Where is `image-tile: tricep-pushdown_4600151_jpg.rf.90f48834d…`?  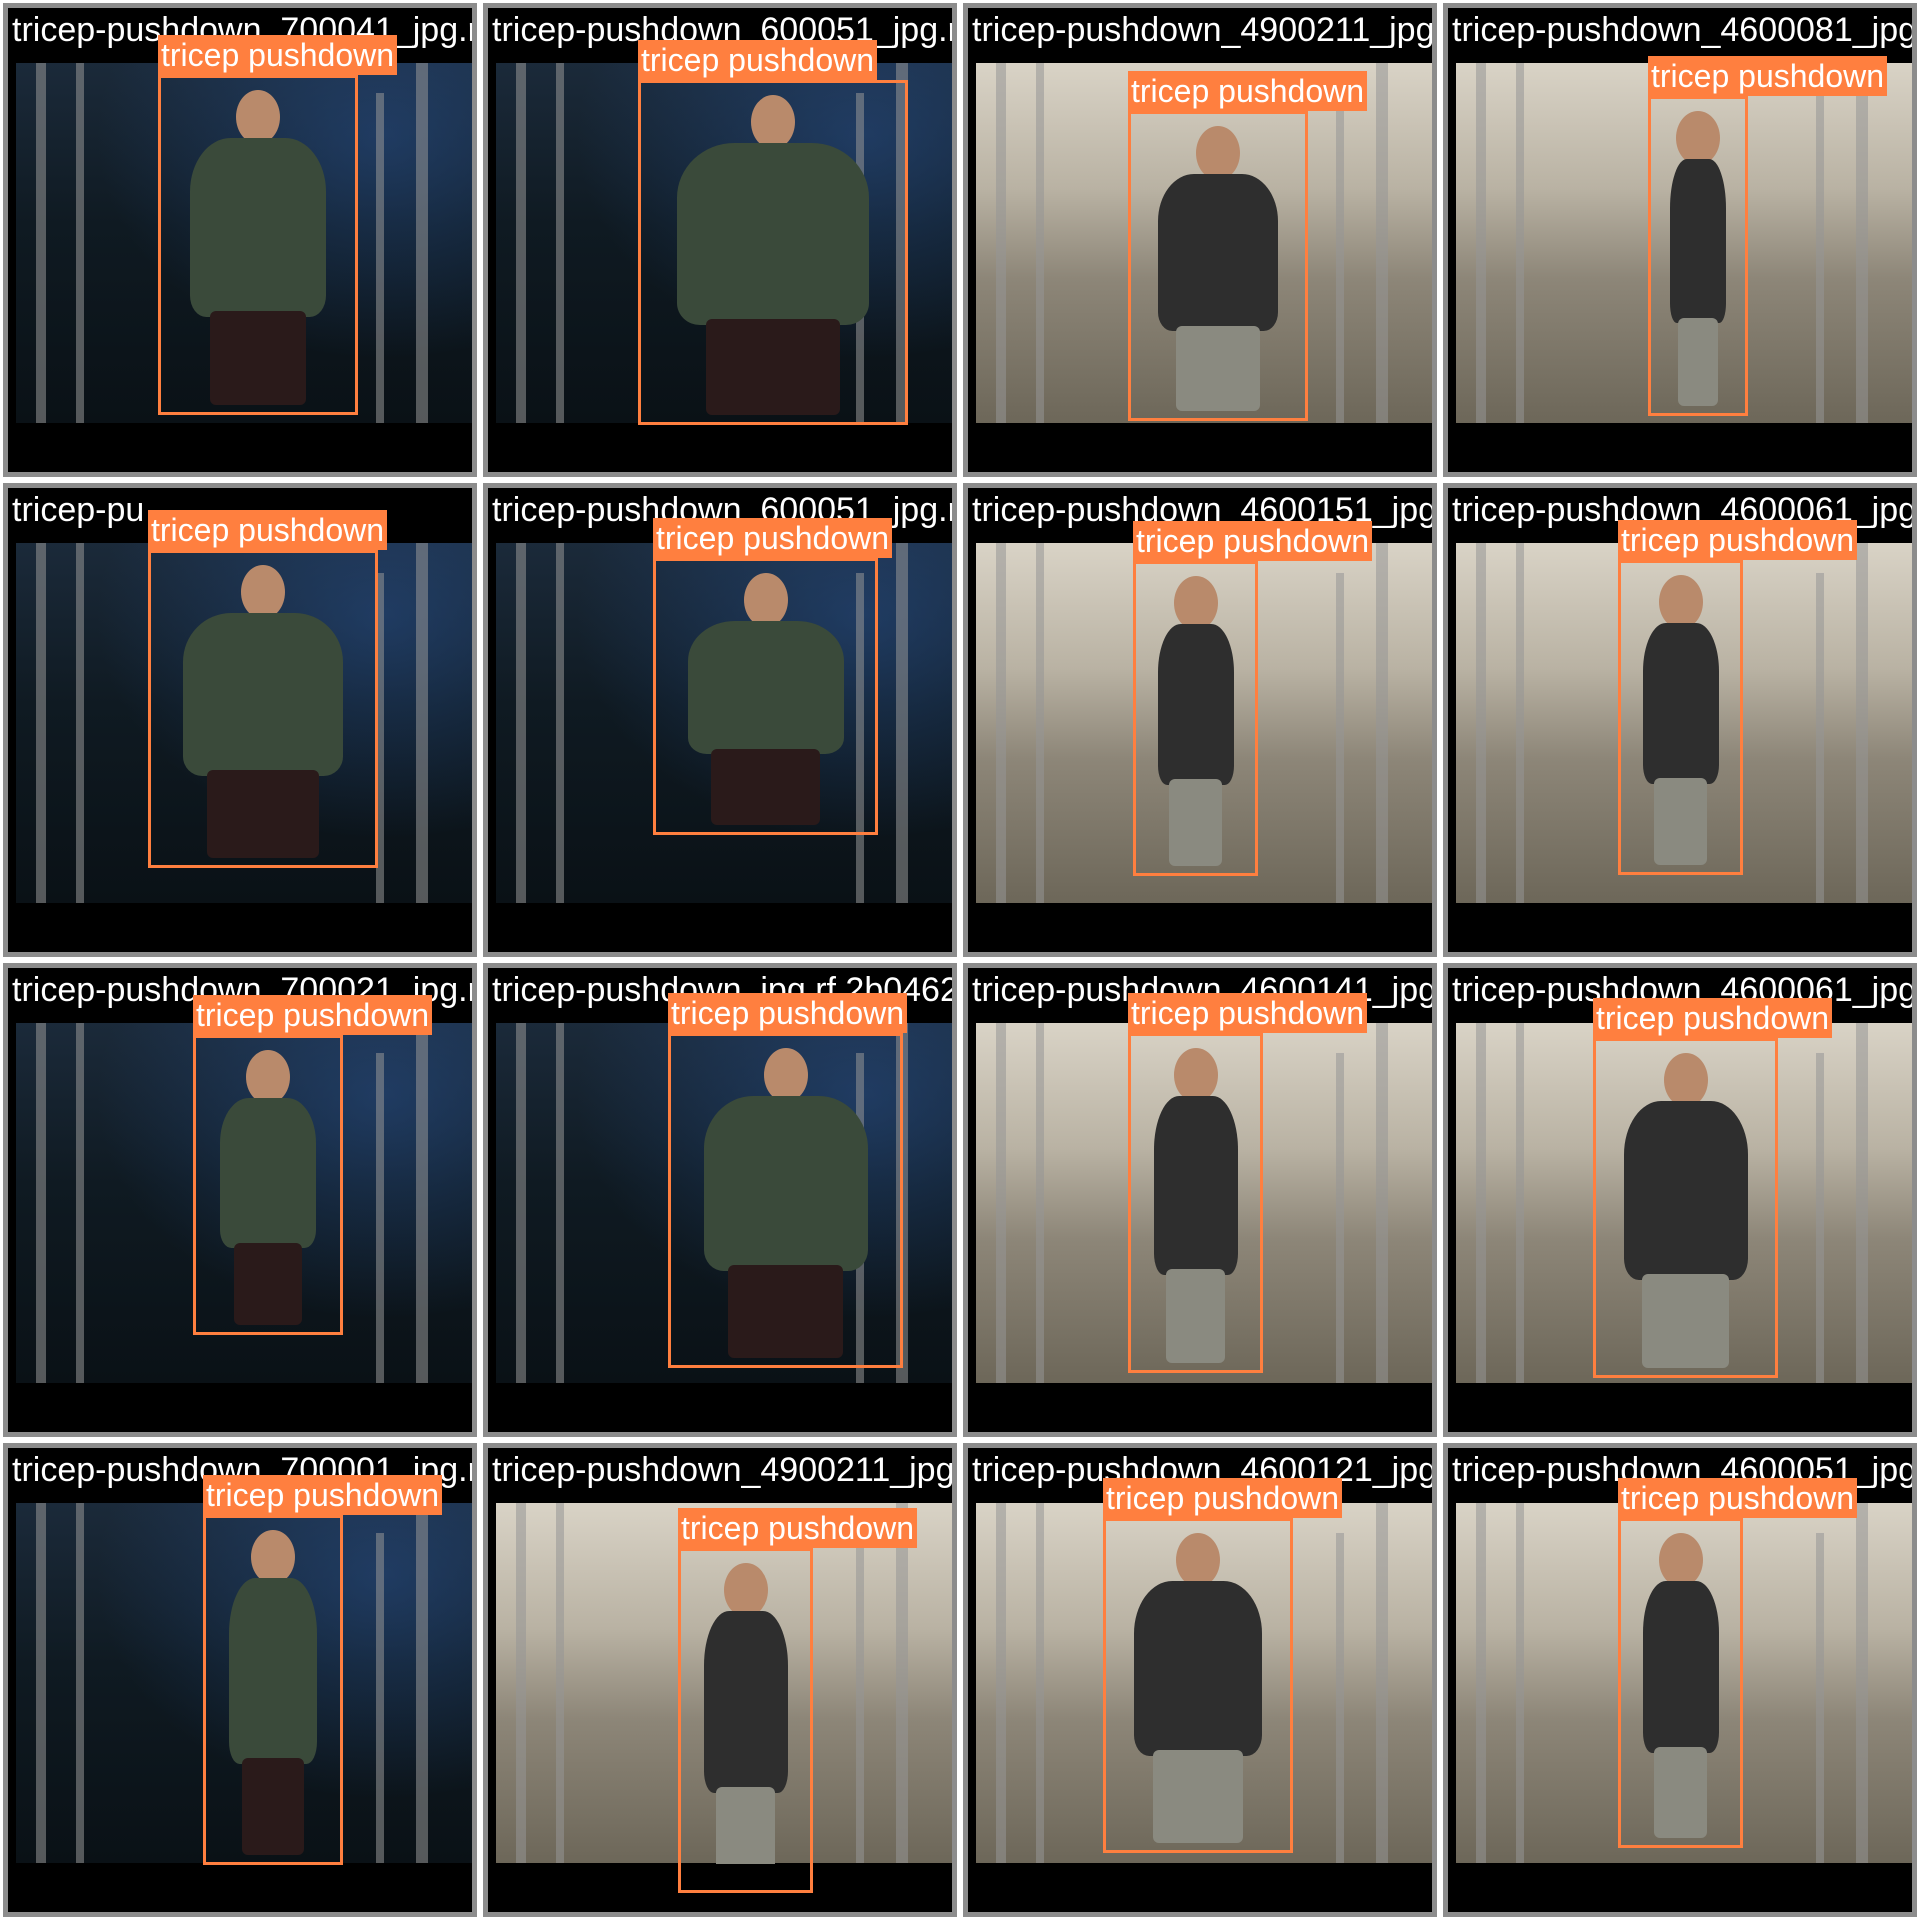 image-tile: tricep-pushdown_4600151_jpg.rf.90f48834d… is located at coordinates (1200, 720).